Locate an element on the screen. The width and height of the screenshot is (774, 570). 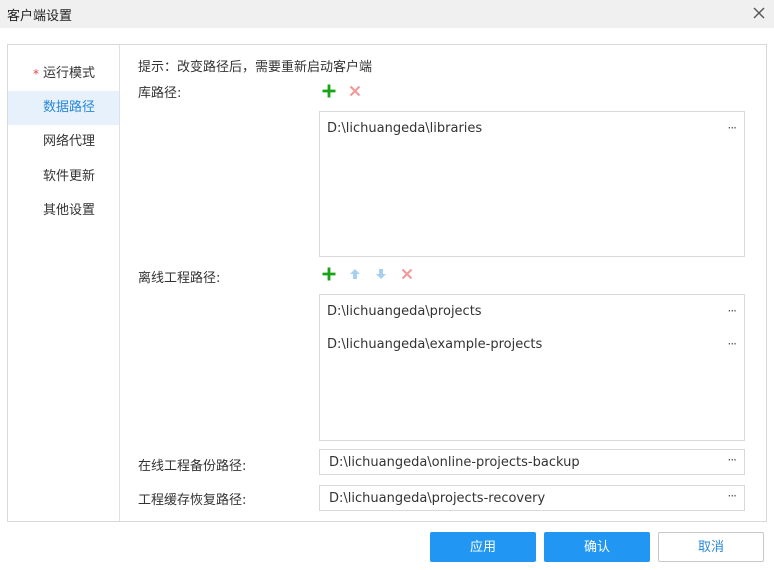
recovery-value: D:\lichuangeda\projects-recovery is located at coordinates (437, 498).